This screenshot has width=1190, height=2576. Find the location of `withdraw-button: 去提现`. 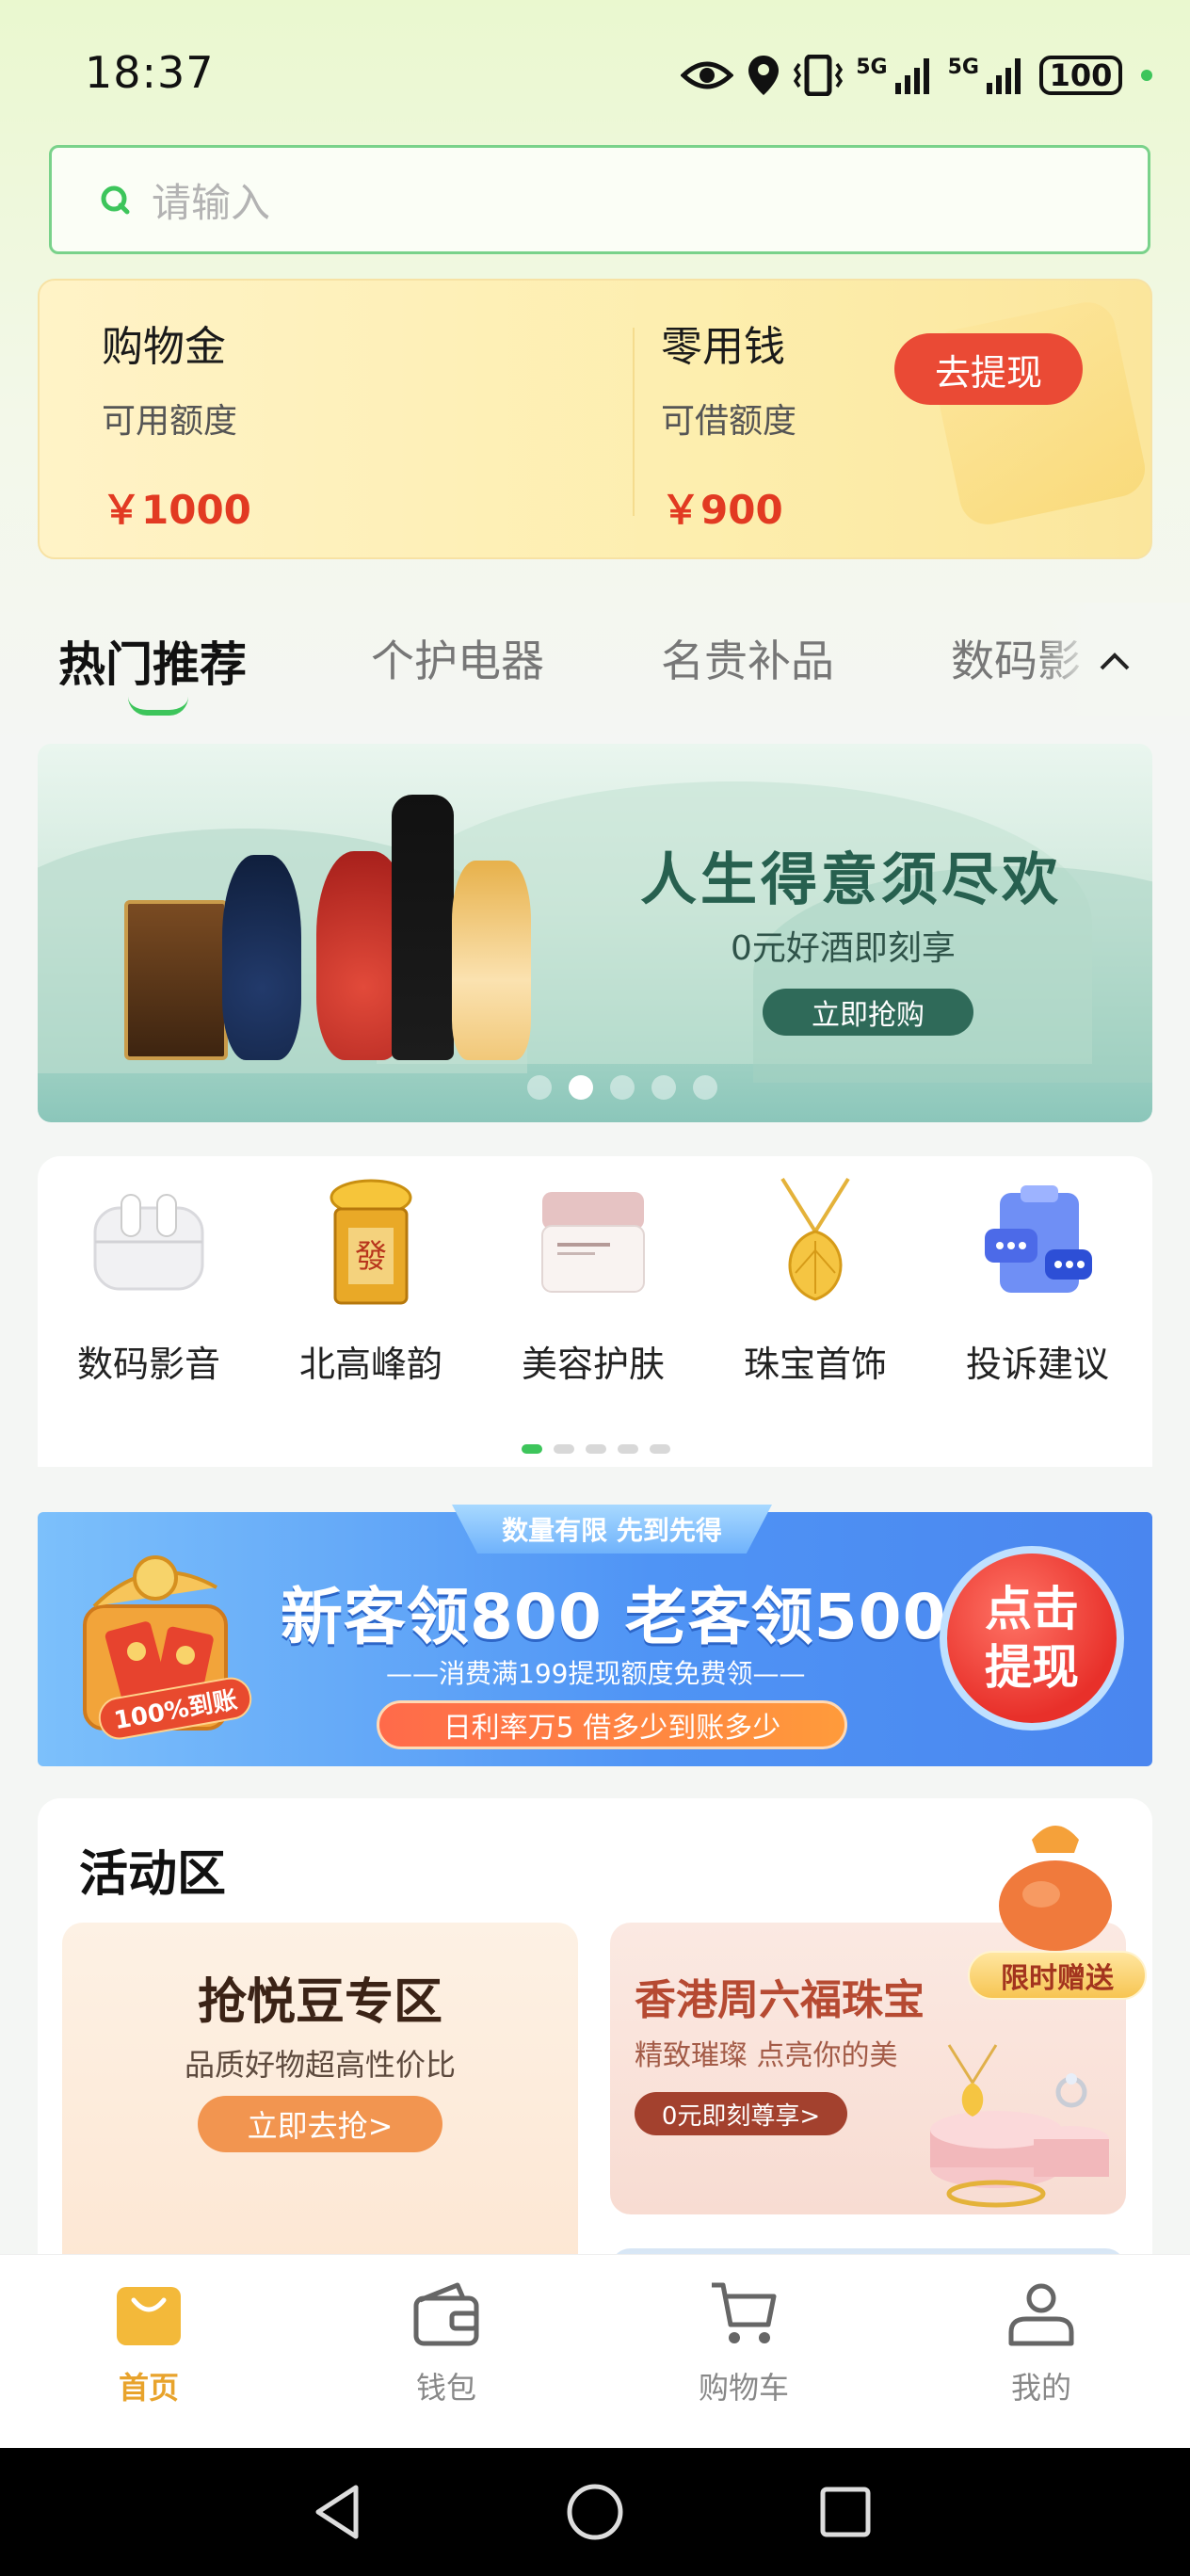

withdraw-button: 去提现 is located at coordinates (989, 369).